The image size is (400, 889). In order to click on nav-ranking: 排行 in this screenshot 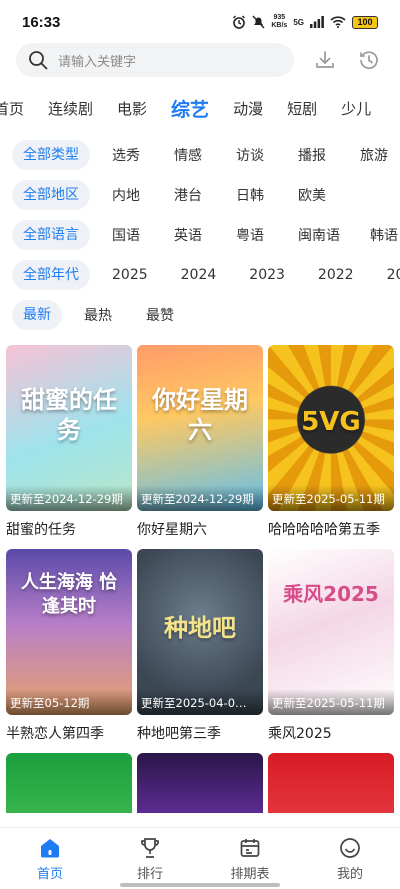, I will do `click(150, 859)`.